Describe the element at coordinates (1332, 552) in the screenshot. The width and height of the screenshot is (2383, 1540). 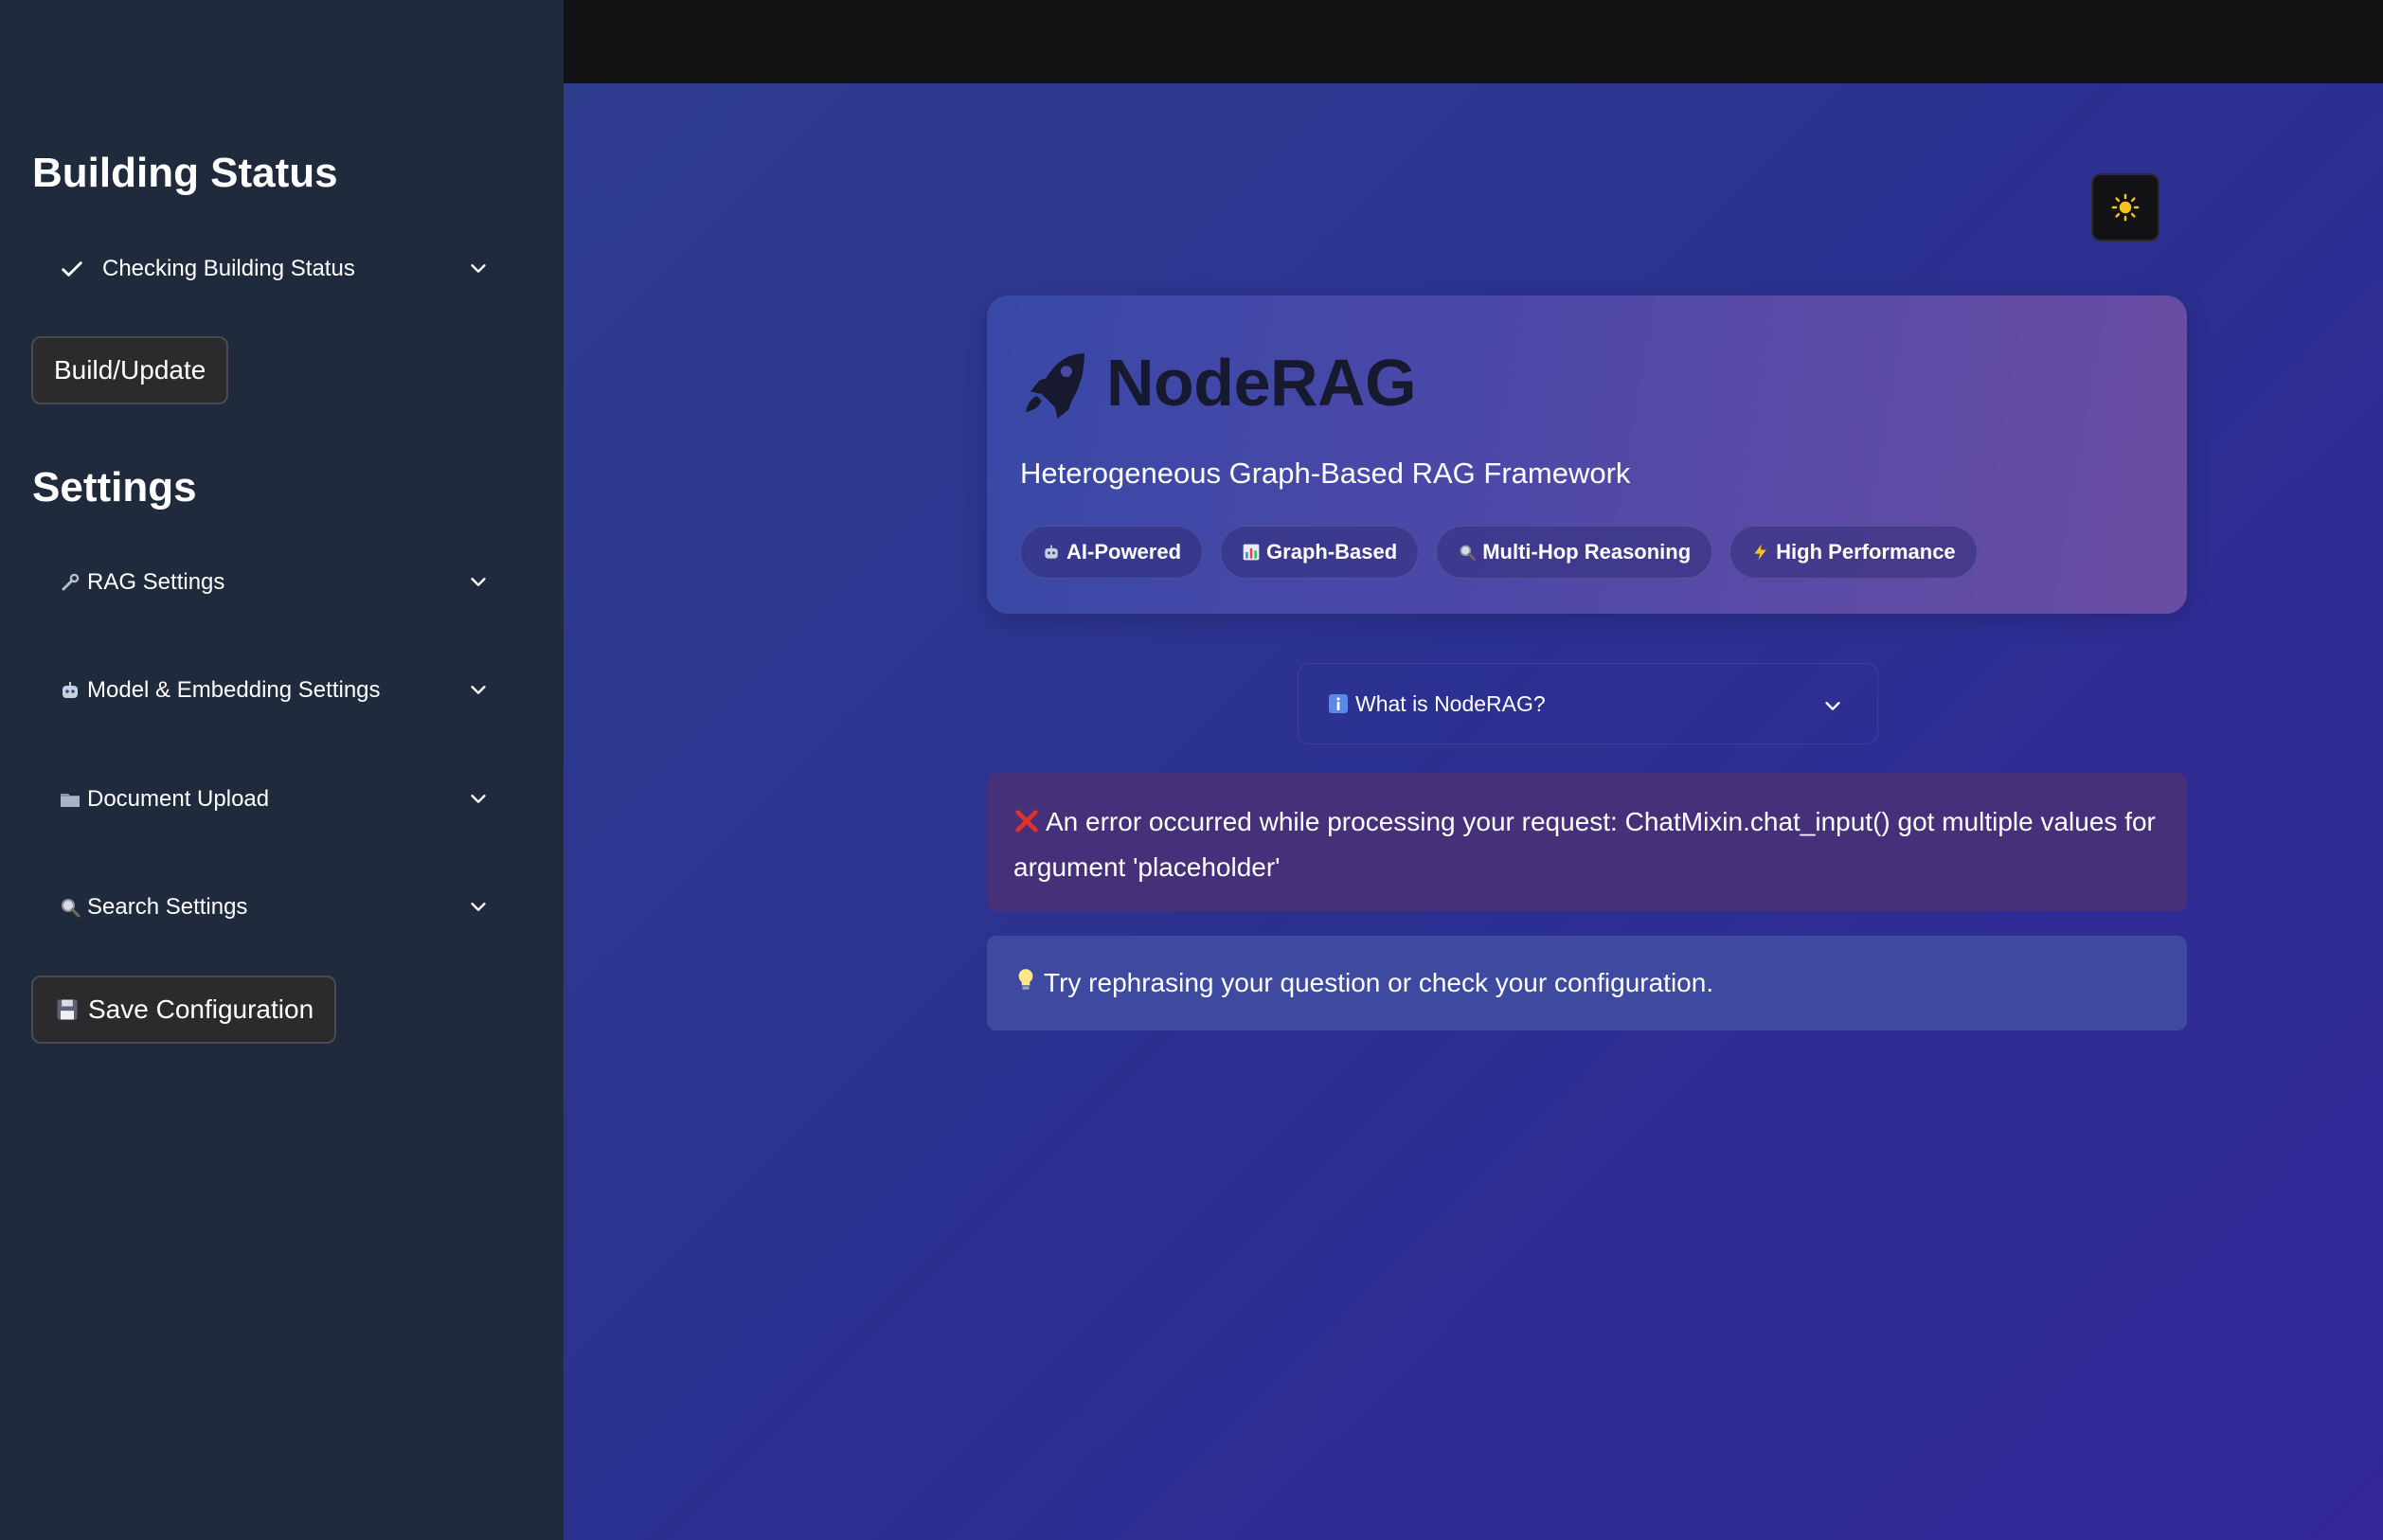
I see `badge-label: Graph-Based` at that location.